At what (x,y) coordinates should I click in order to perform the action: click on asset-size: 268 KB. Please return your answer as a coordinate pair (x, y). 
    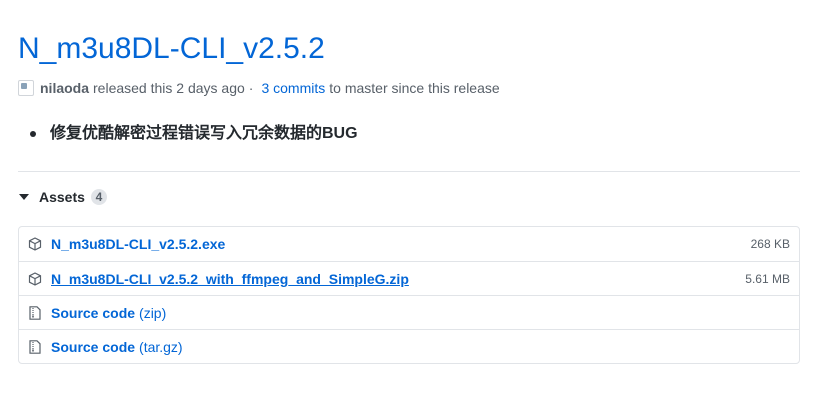
    Looking at the image, I should click on (770, 244).